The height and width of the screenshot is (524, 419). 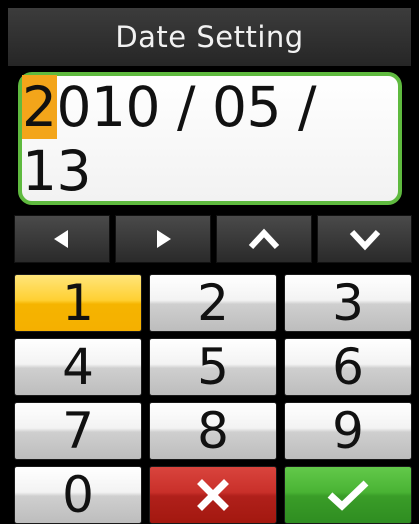 What do you see at coordinates (78, 367) in the screenshot?
I see `key-4: 4` at bounding box center [78, 367].